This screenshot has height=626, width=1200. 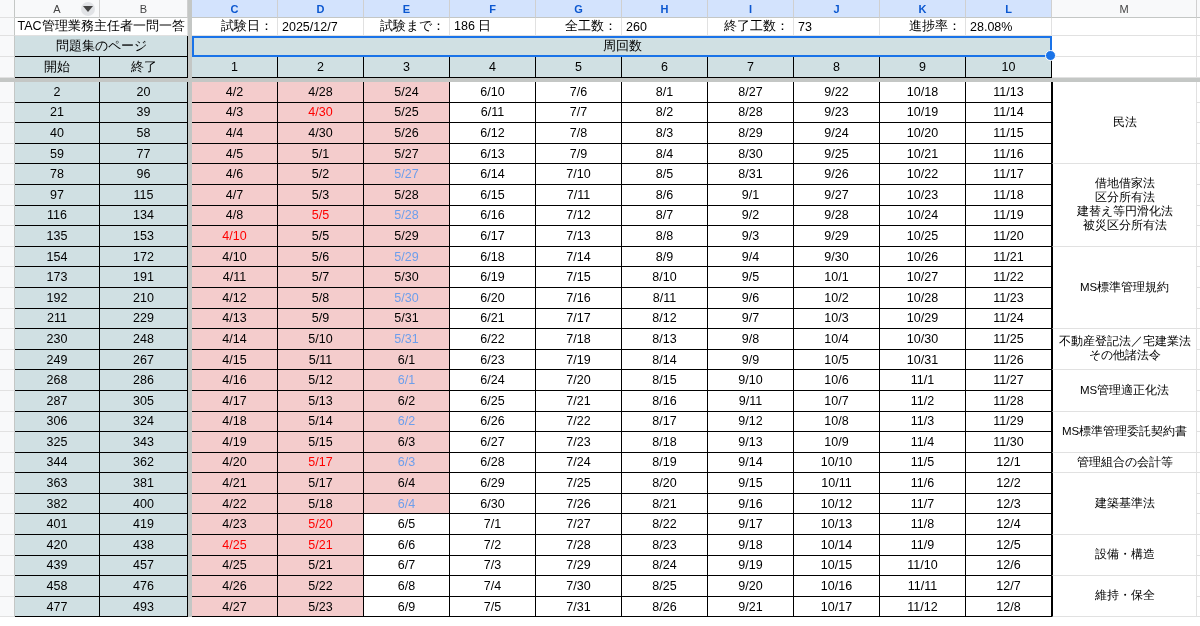 What do you see at coordinates (493, 67) in the screenshot?
I see `header-cell: 4` at bounding box center [493, 67].